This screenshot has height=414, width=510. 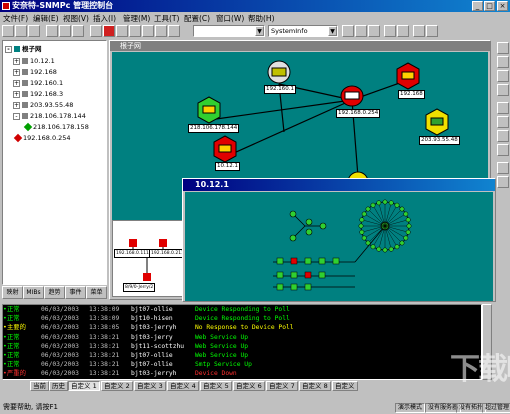 What do you see at coordinates (34, 61) in the screenshot?
I see `tree-item: +10.12.1` at bounding box center [34, 61].